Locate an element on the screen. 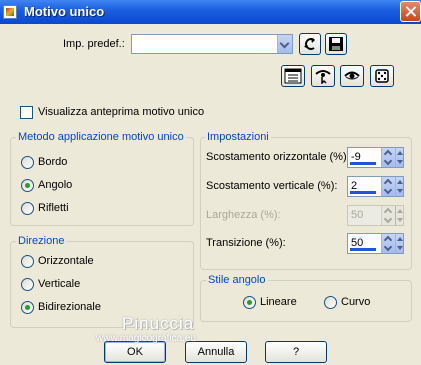 The height and width of the screenshot is (365, 421). preset-label: Imp. predef.: is located at coordinates (94, 44).